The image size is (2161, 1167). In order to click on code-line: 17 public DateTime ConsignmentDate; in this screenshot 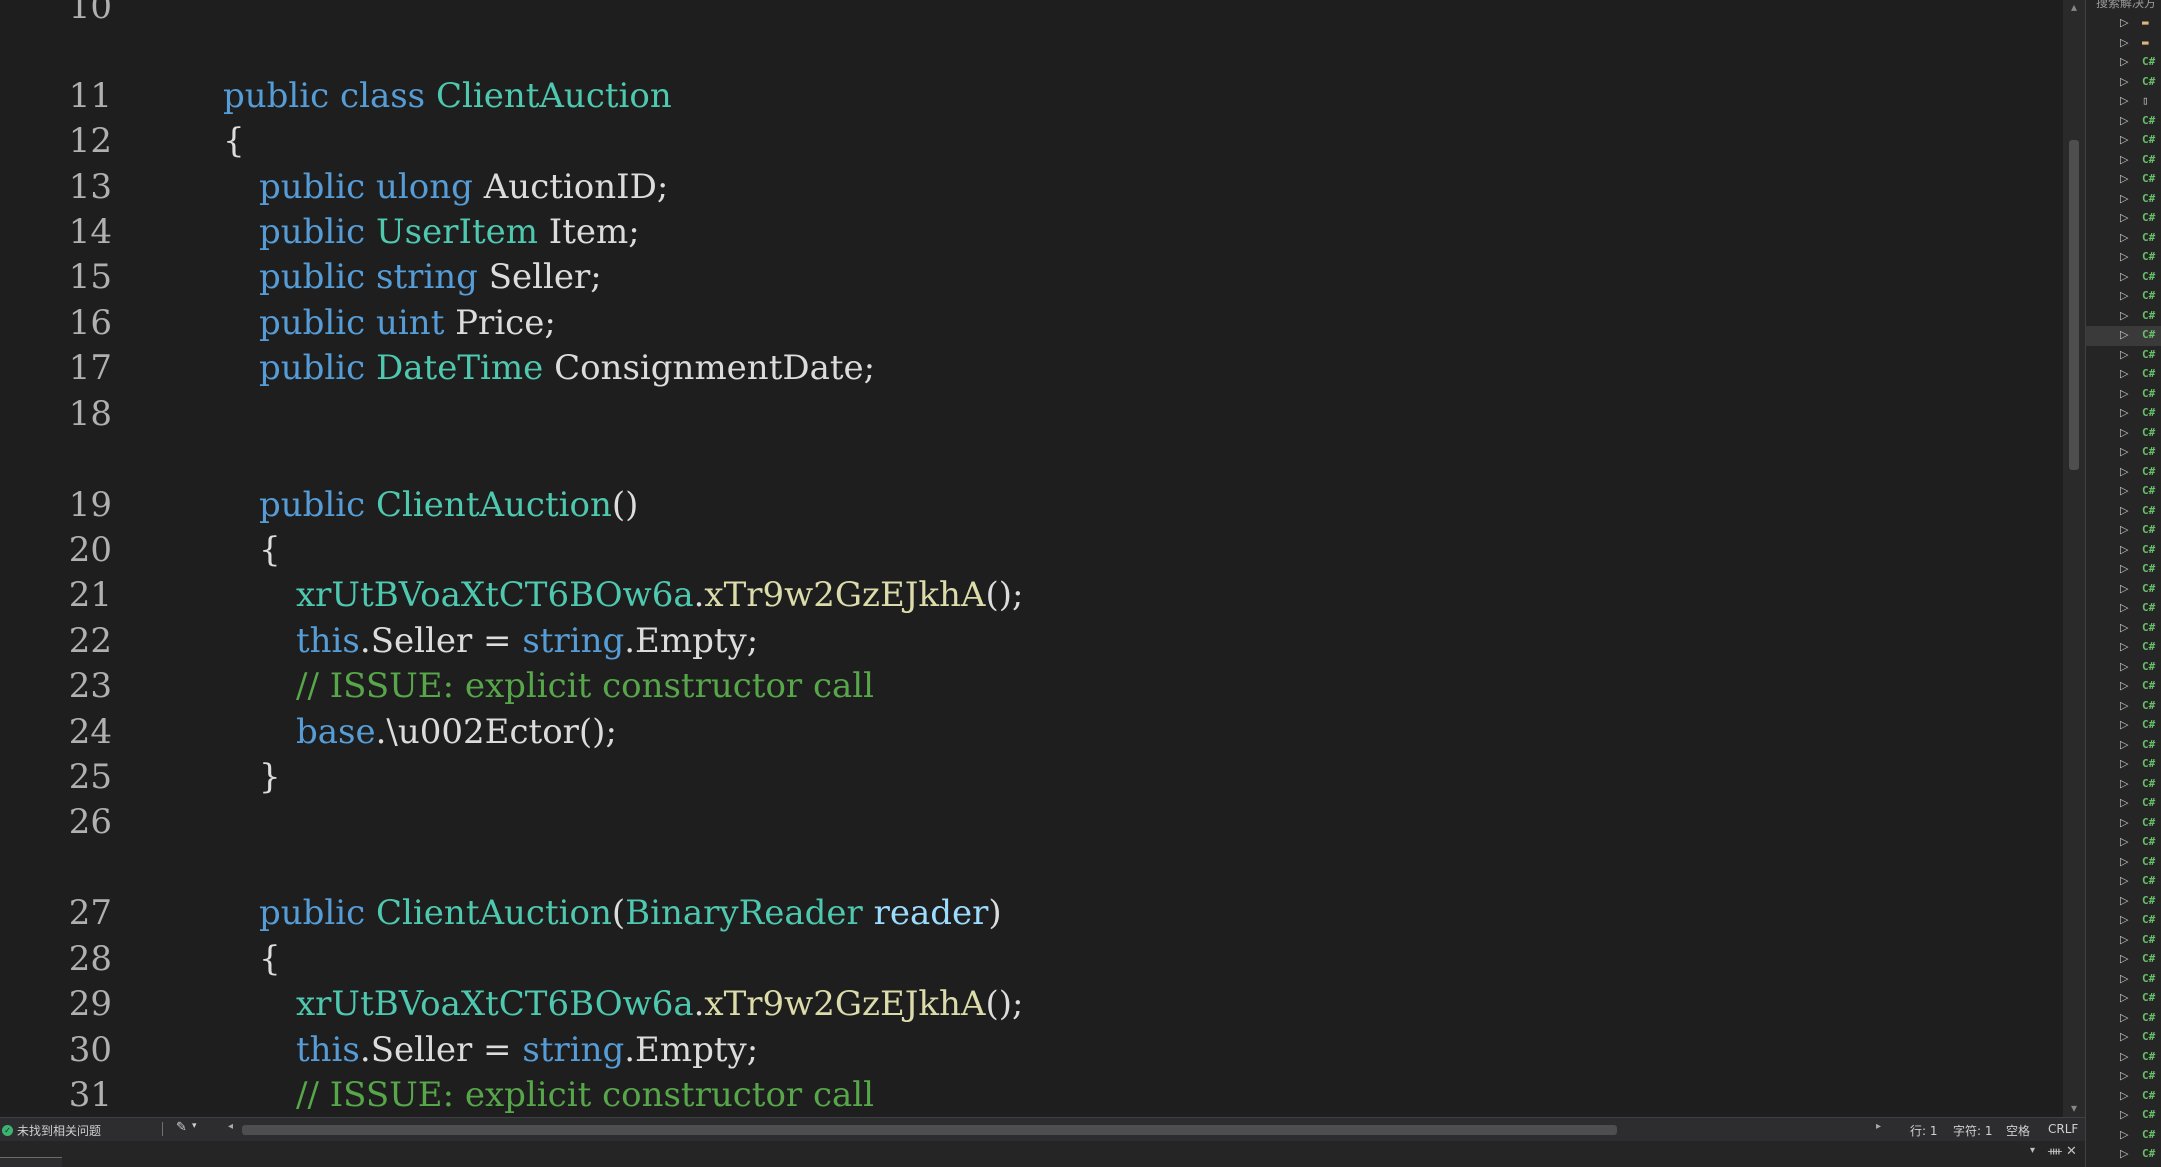, I will do `click(1031, 368)`.